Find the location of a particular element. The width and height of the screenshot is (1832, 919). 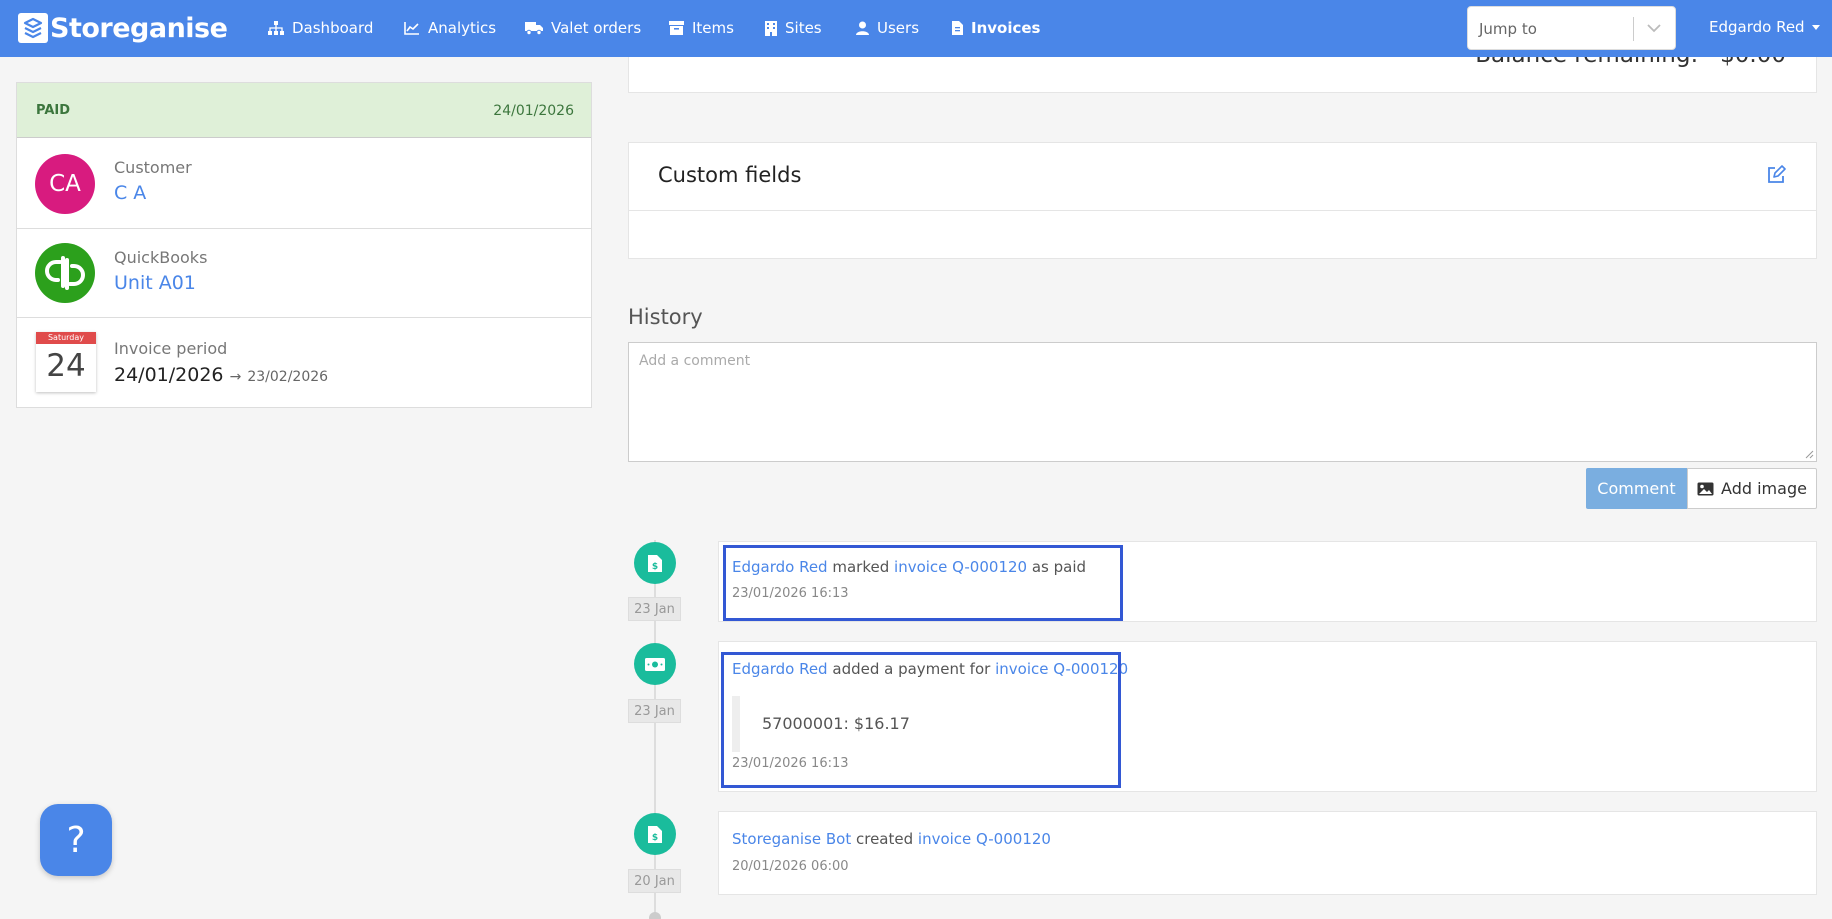

calendar-day-number: 24 is located at coordinates (66, 366).